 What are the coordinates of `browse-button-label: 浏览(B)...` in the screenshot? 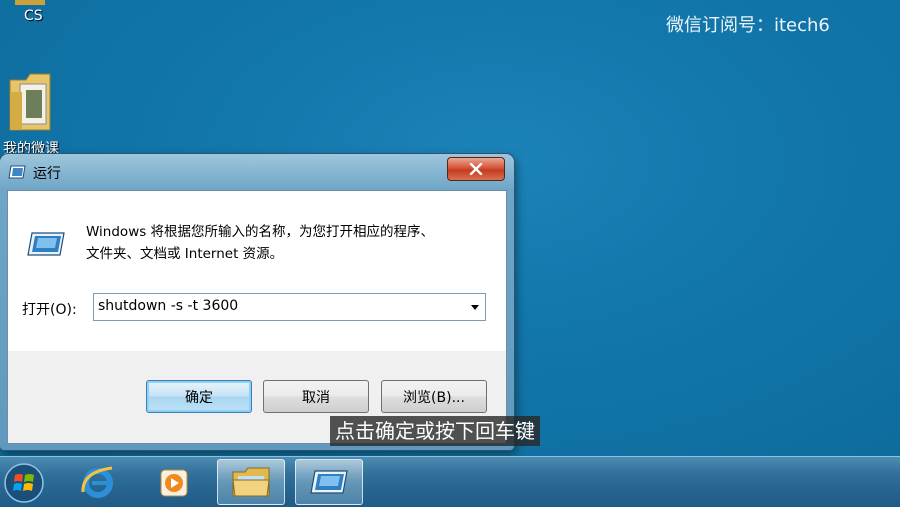 It's located at (434, 397).